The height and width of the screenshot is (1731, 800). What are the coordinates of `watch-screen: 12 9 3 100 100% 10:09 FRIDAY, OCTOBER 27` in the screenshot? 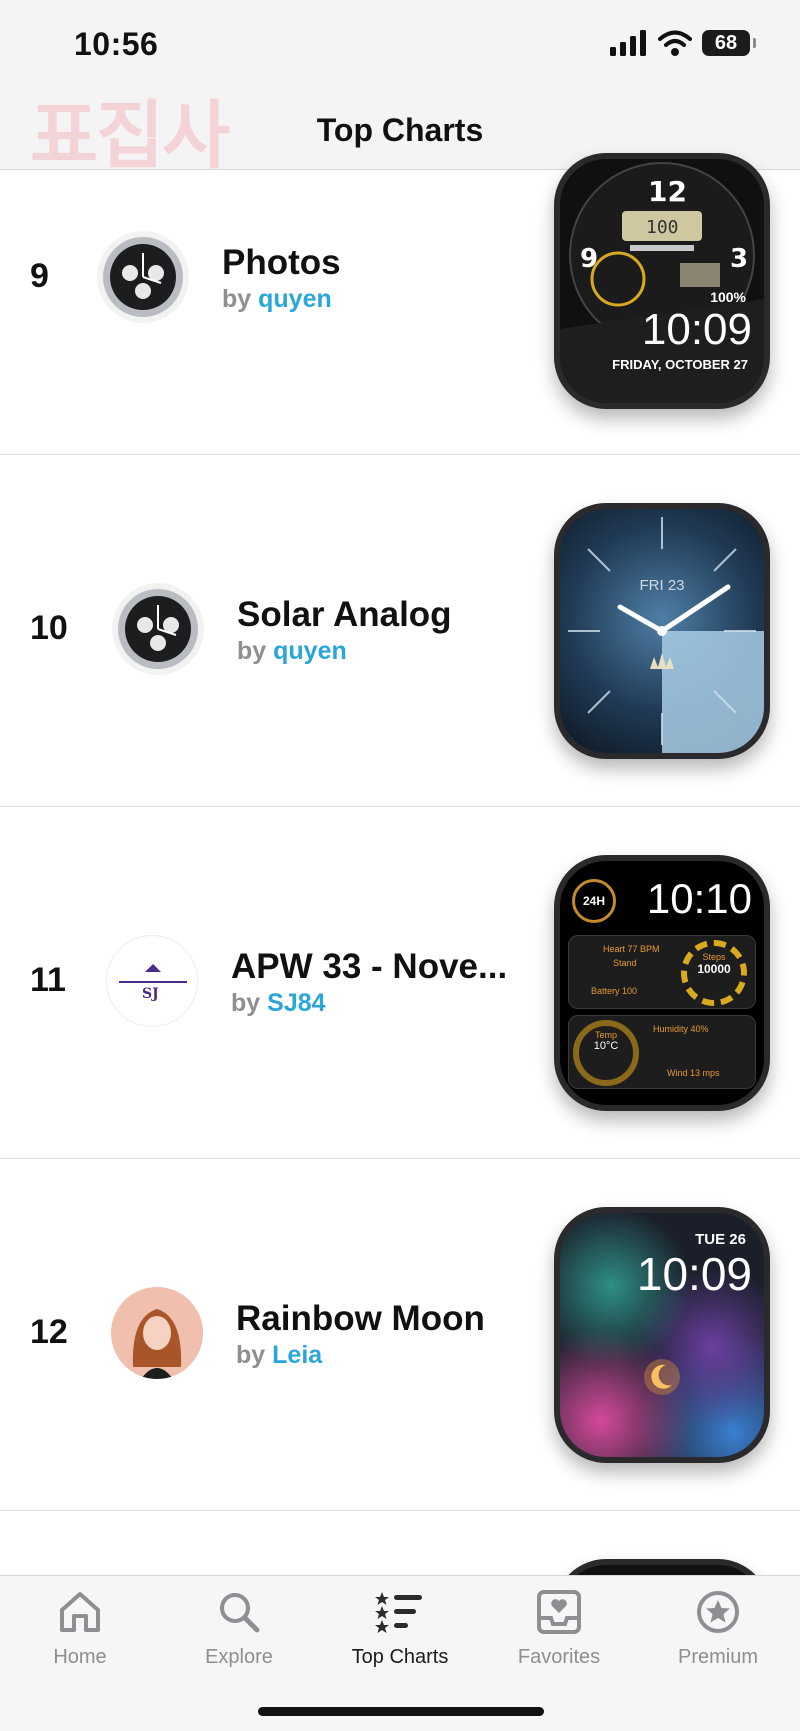 It's located at (662, 281).